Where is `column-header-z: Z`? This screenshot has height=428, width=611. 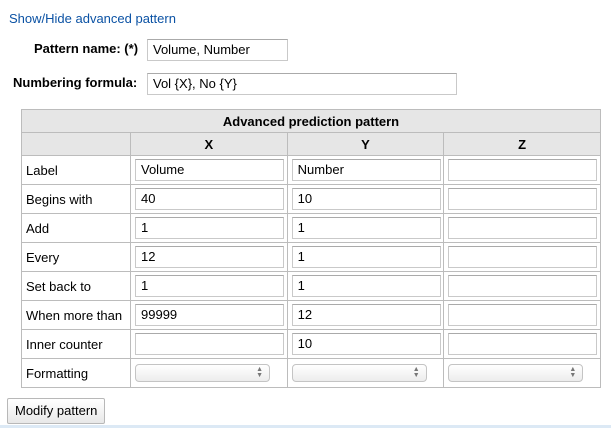 column-header-z: Z is located at coordinates (522, 144).